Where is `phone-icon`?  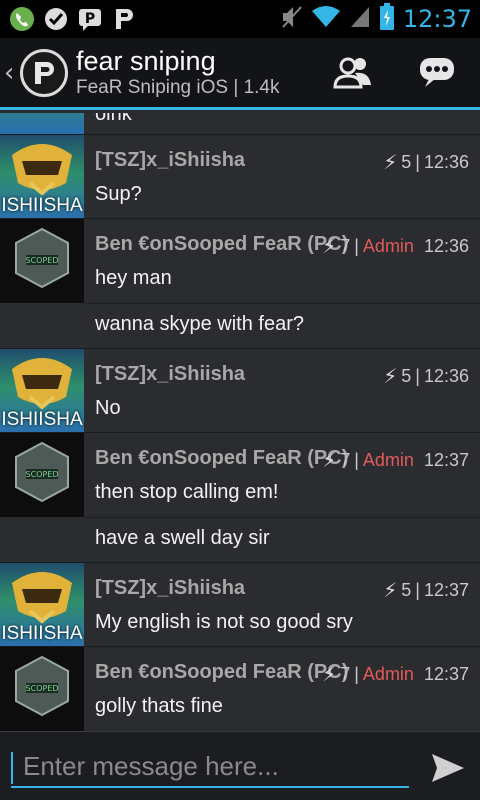
phone-icon is located at coordinates (22, 19).